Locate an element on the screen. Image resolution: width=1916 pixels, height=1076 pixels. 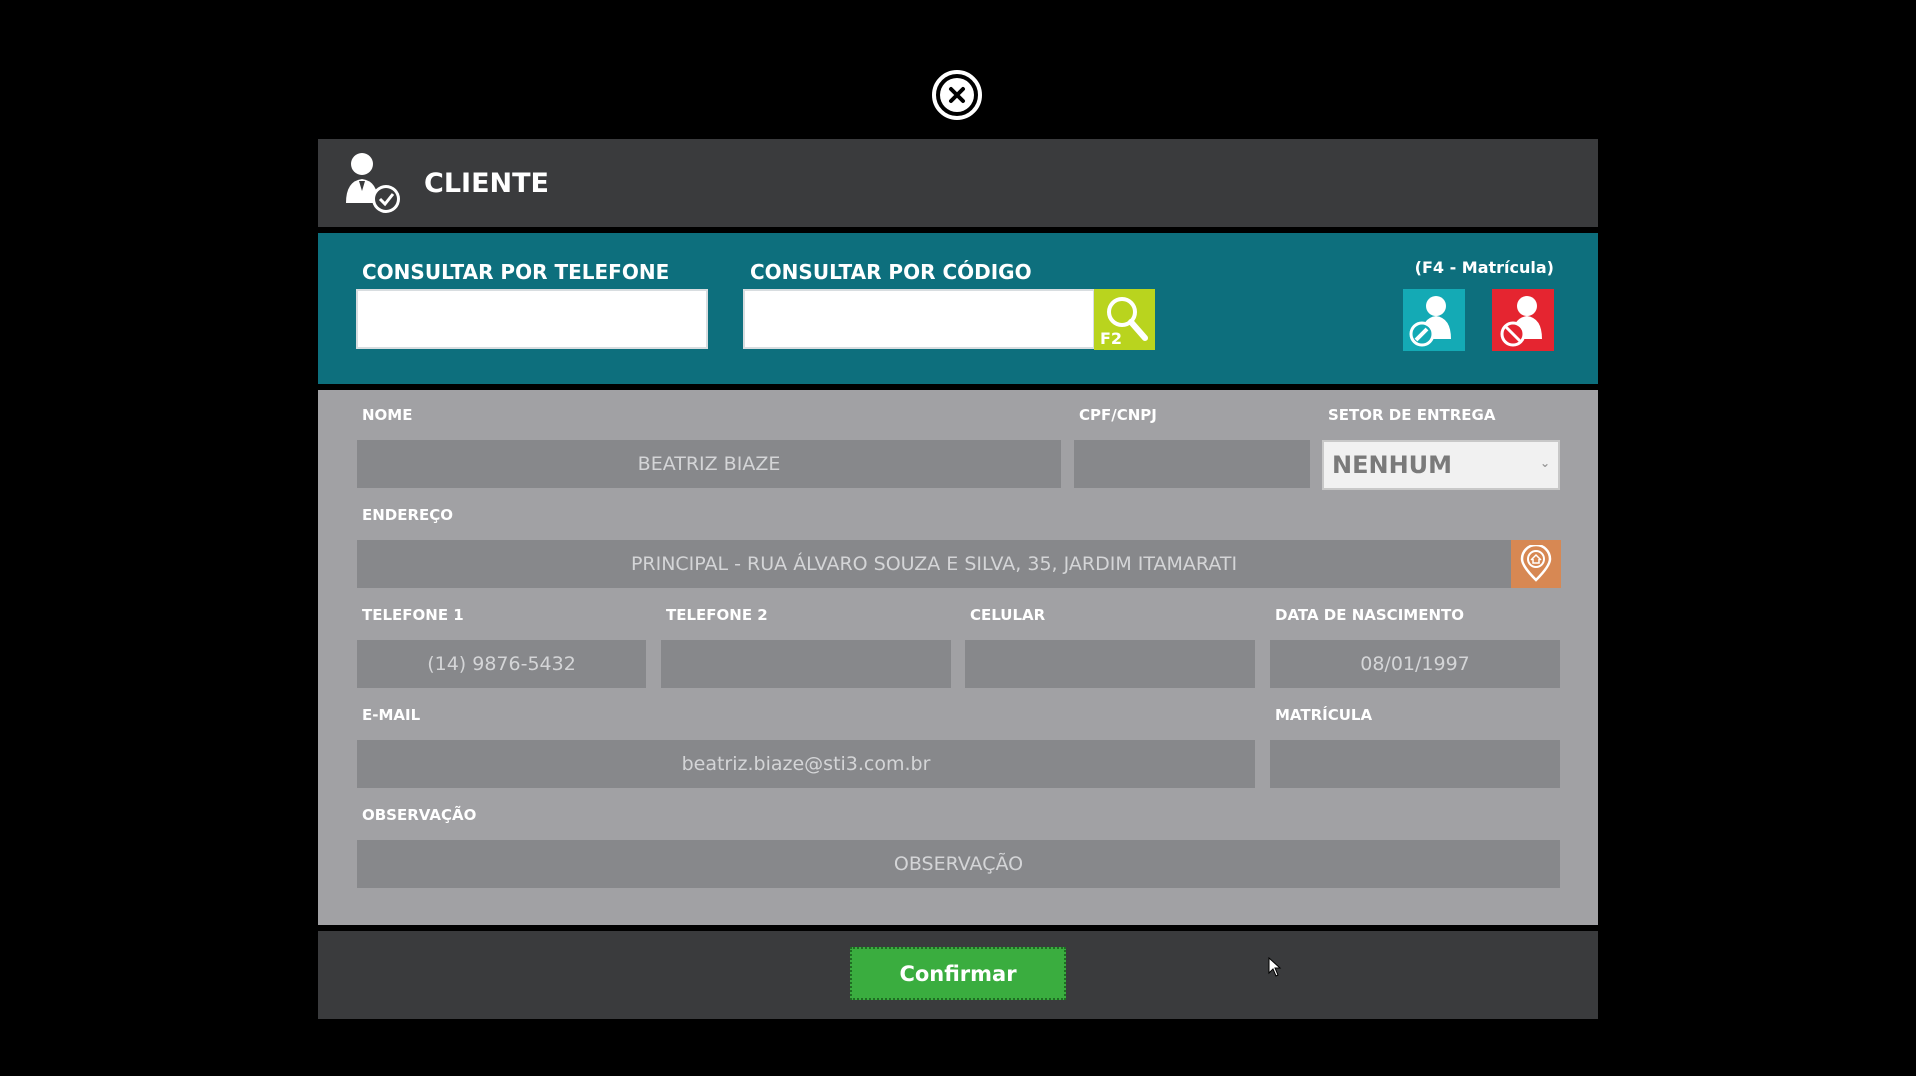
close-button is located at coordinates (957, 95).